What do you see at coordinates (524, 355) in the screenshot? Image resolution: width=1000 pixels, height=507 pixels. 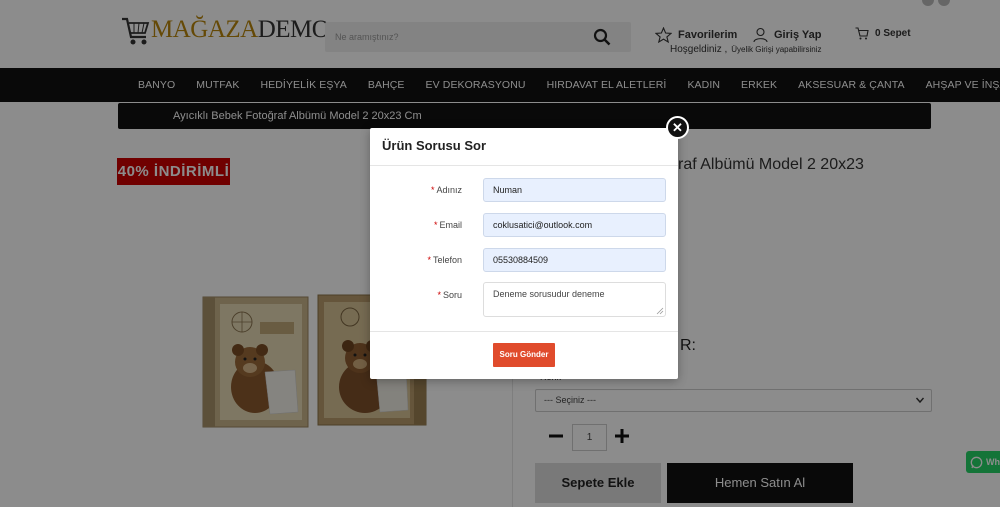 I see `submit-question-button: Soru Gönder` at bounding box center [524, 355].